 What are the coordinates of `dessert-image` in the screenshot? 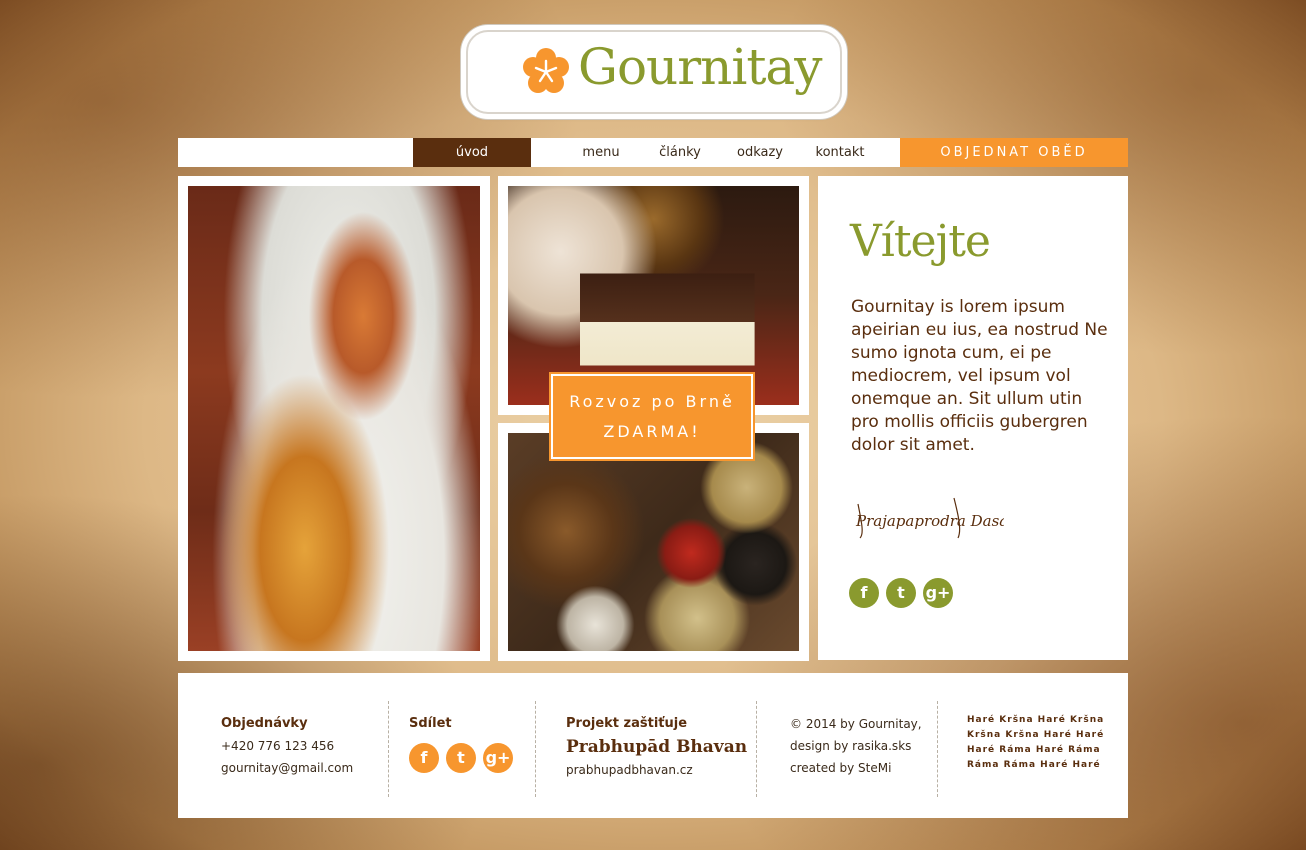 It's located at (653, 295).